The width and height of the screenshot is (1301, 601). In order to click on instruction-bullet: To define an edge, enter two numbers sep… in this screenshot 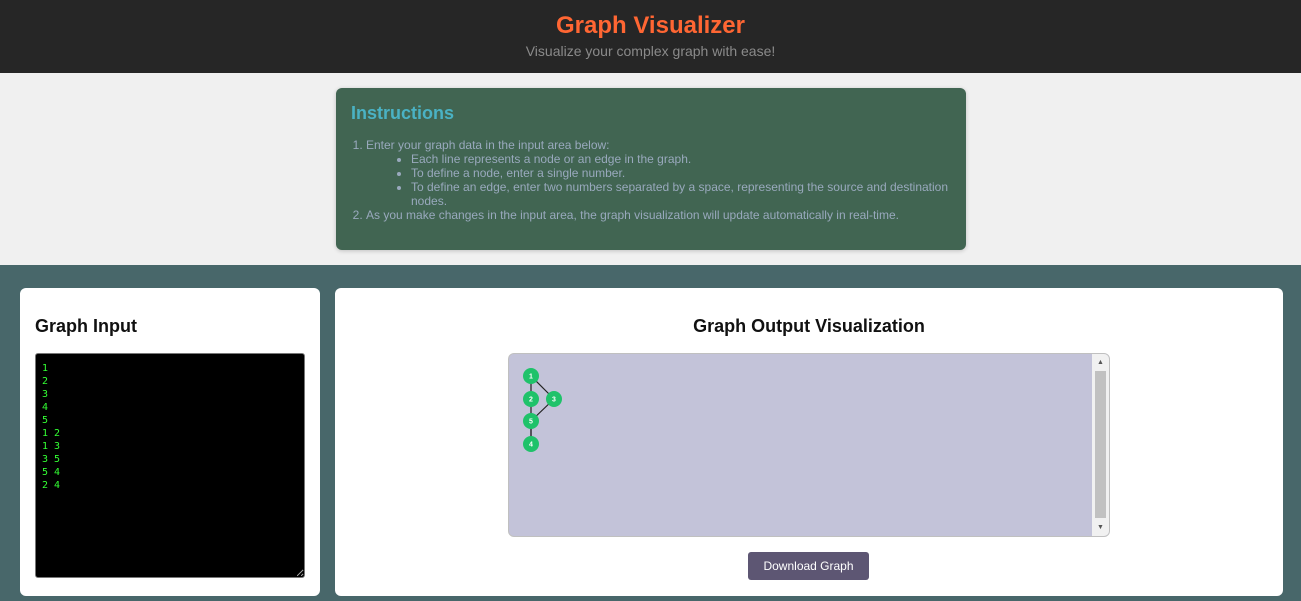, I will do `click(681, 194)`.